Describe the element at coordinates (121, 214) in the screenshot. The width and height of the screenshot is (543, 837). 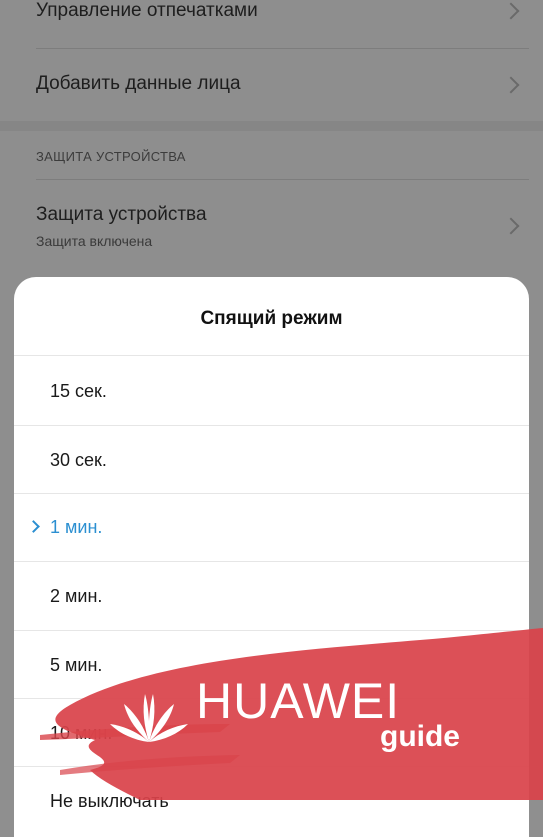
I see `settings-item-label: Защита устройства` at that location.